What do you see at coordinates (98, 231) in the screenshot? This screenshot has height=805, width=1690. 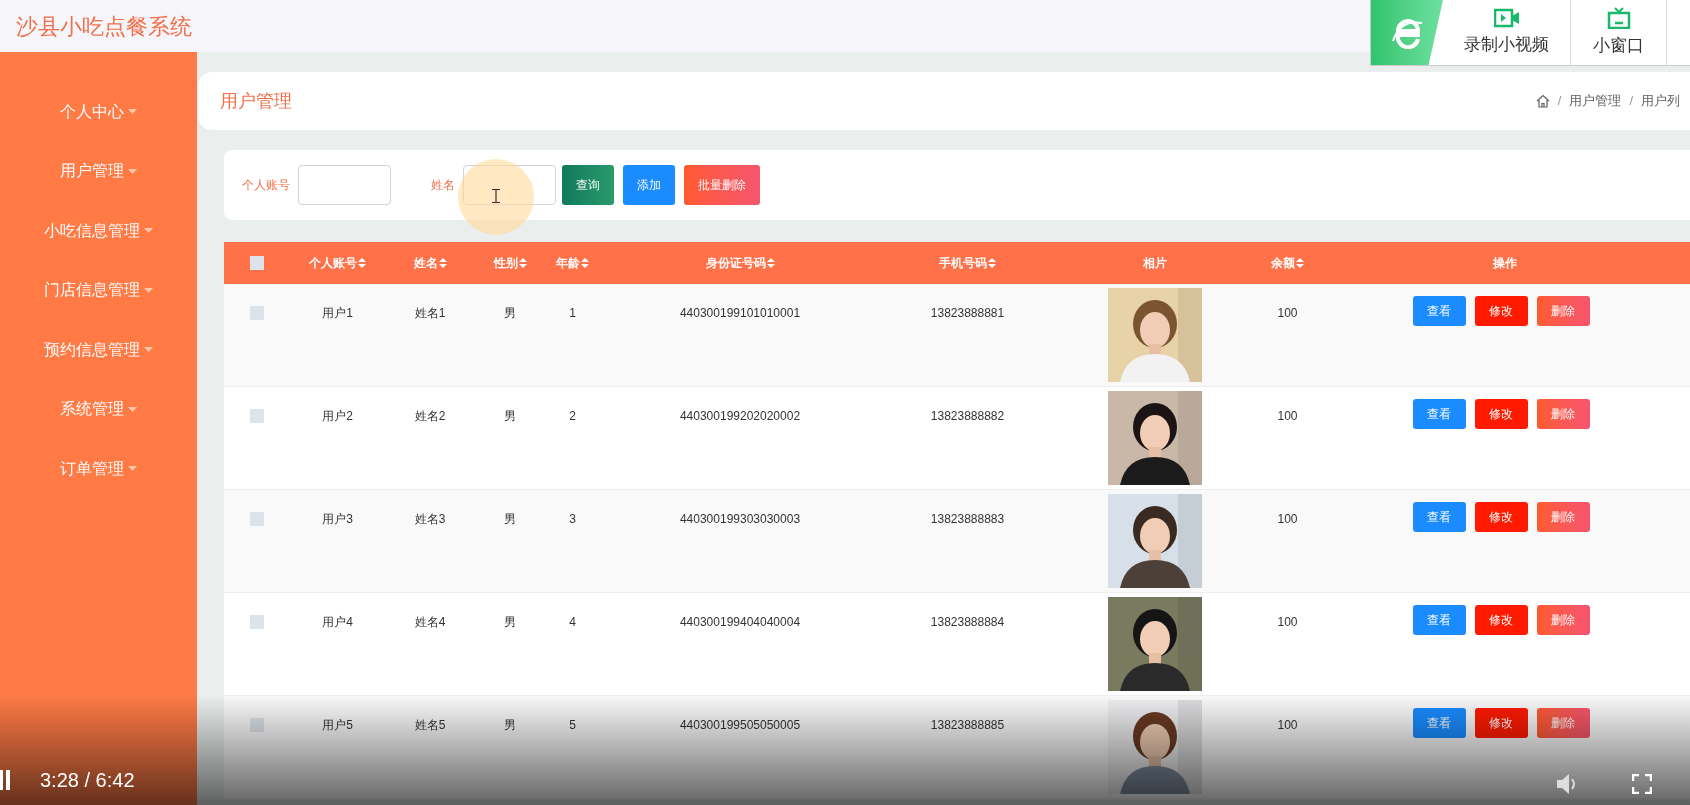 I see `sidebar-item: 小吃信息管理` at bounding box center [98, 231].